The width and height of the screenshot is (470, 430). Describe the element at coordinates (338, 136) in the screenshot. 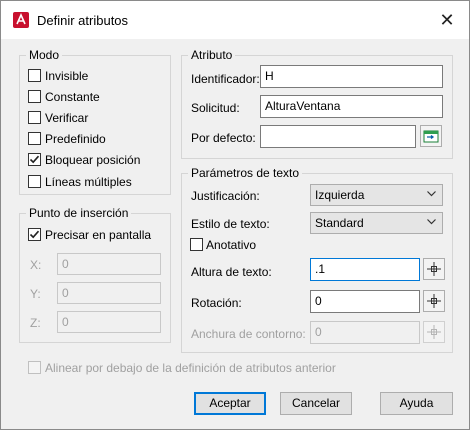

I see `default-input` at that location.